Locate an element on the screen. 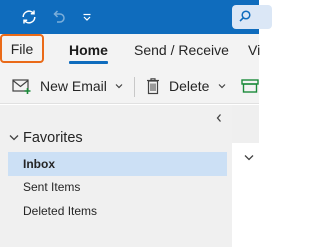 This screenshot has height=247, width=320. toolbar-divider is located at coordinates (134, 87).